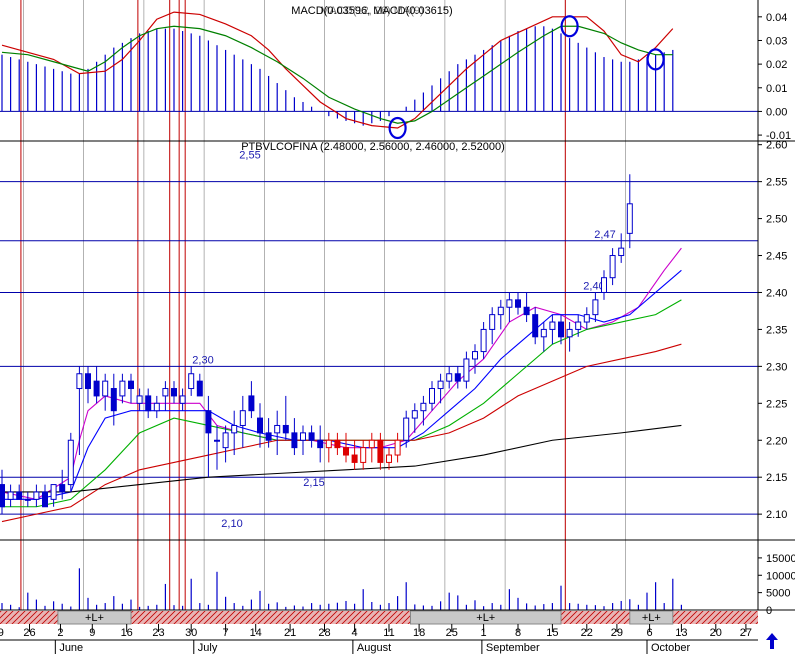 The image size is (795, 659). What do you see at coordinates (158, 633) in the screenshot?
I see `day-tick-label: 23` at bounding box center [158, 633].